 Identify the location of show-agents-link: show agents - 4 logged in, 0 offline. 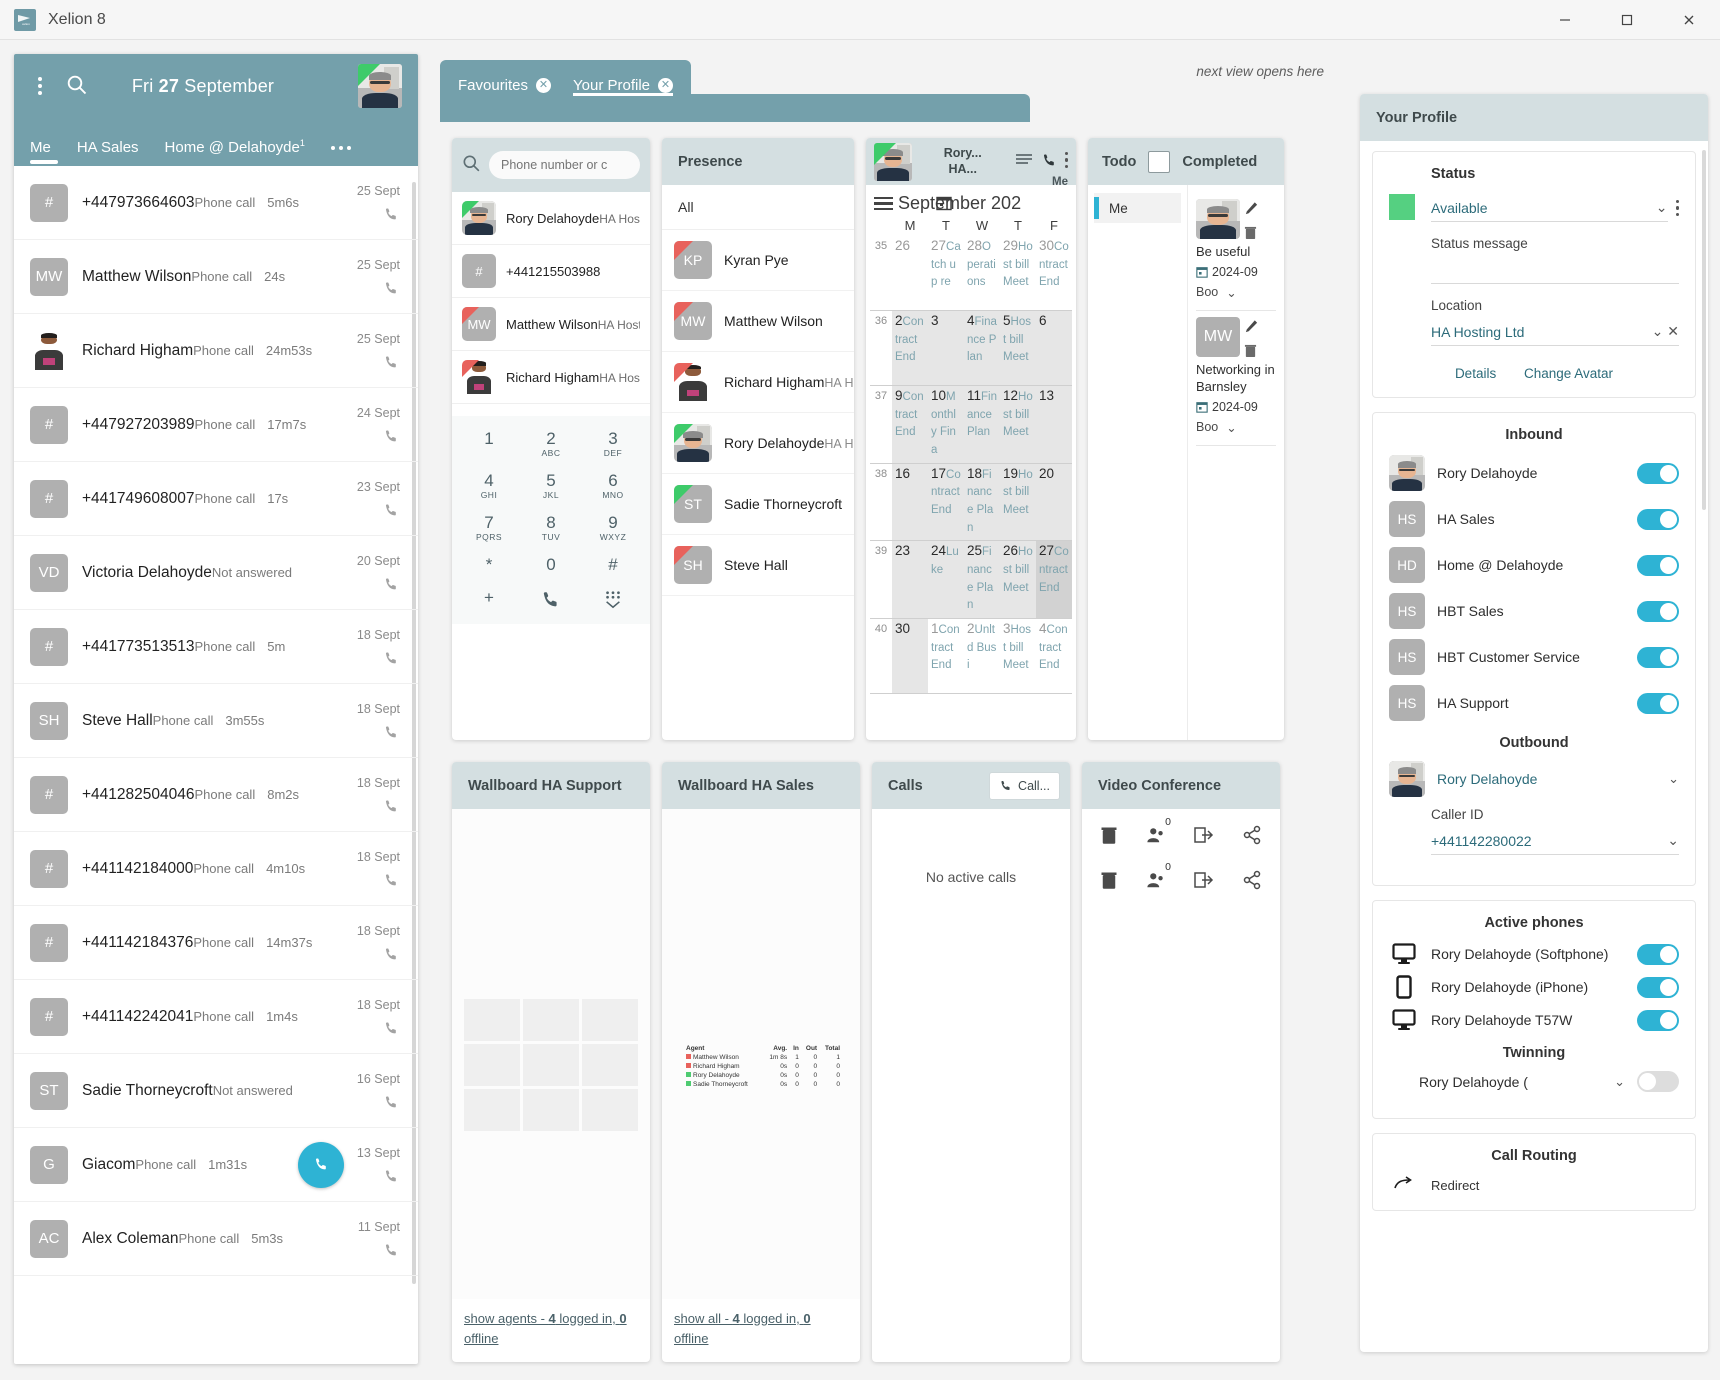
(545, 1328).